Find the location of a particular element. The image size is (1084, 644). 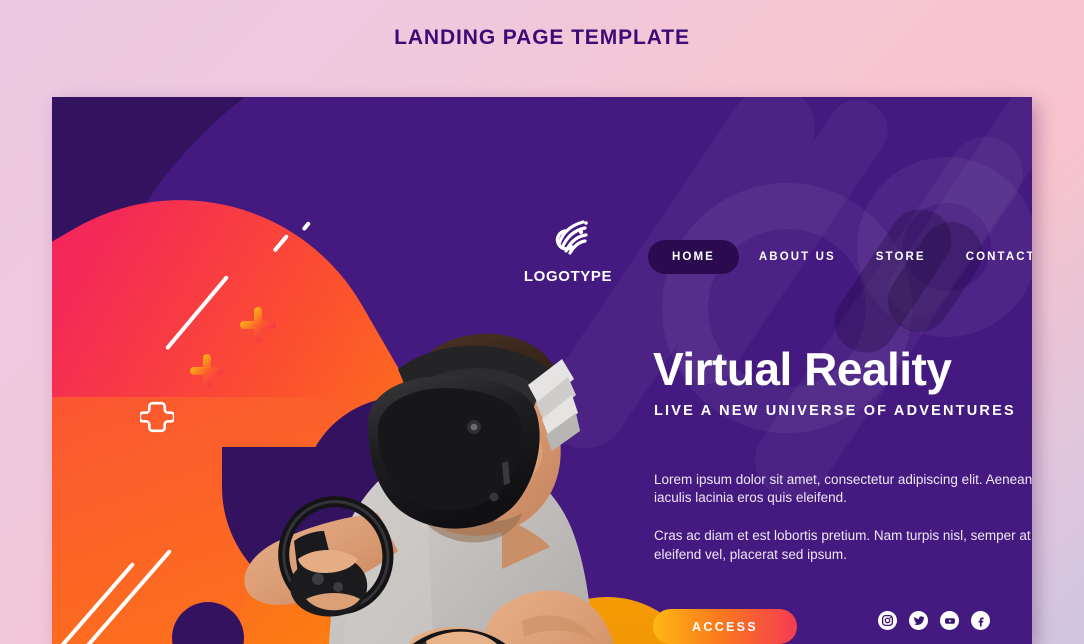

nav-item-store: STORE is located at coordinates (901, 257).